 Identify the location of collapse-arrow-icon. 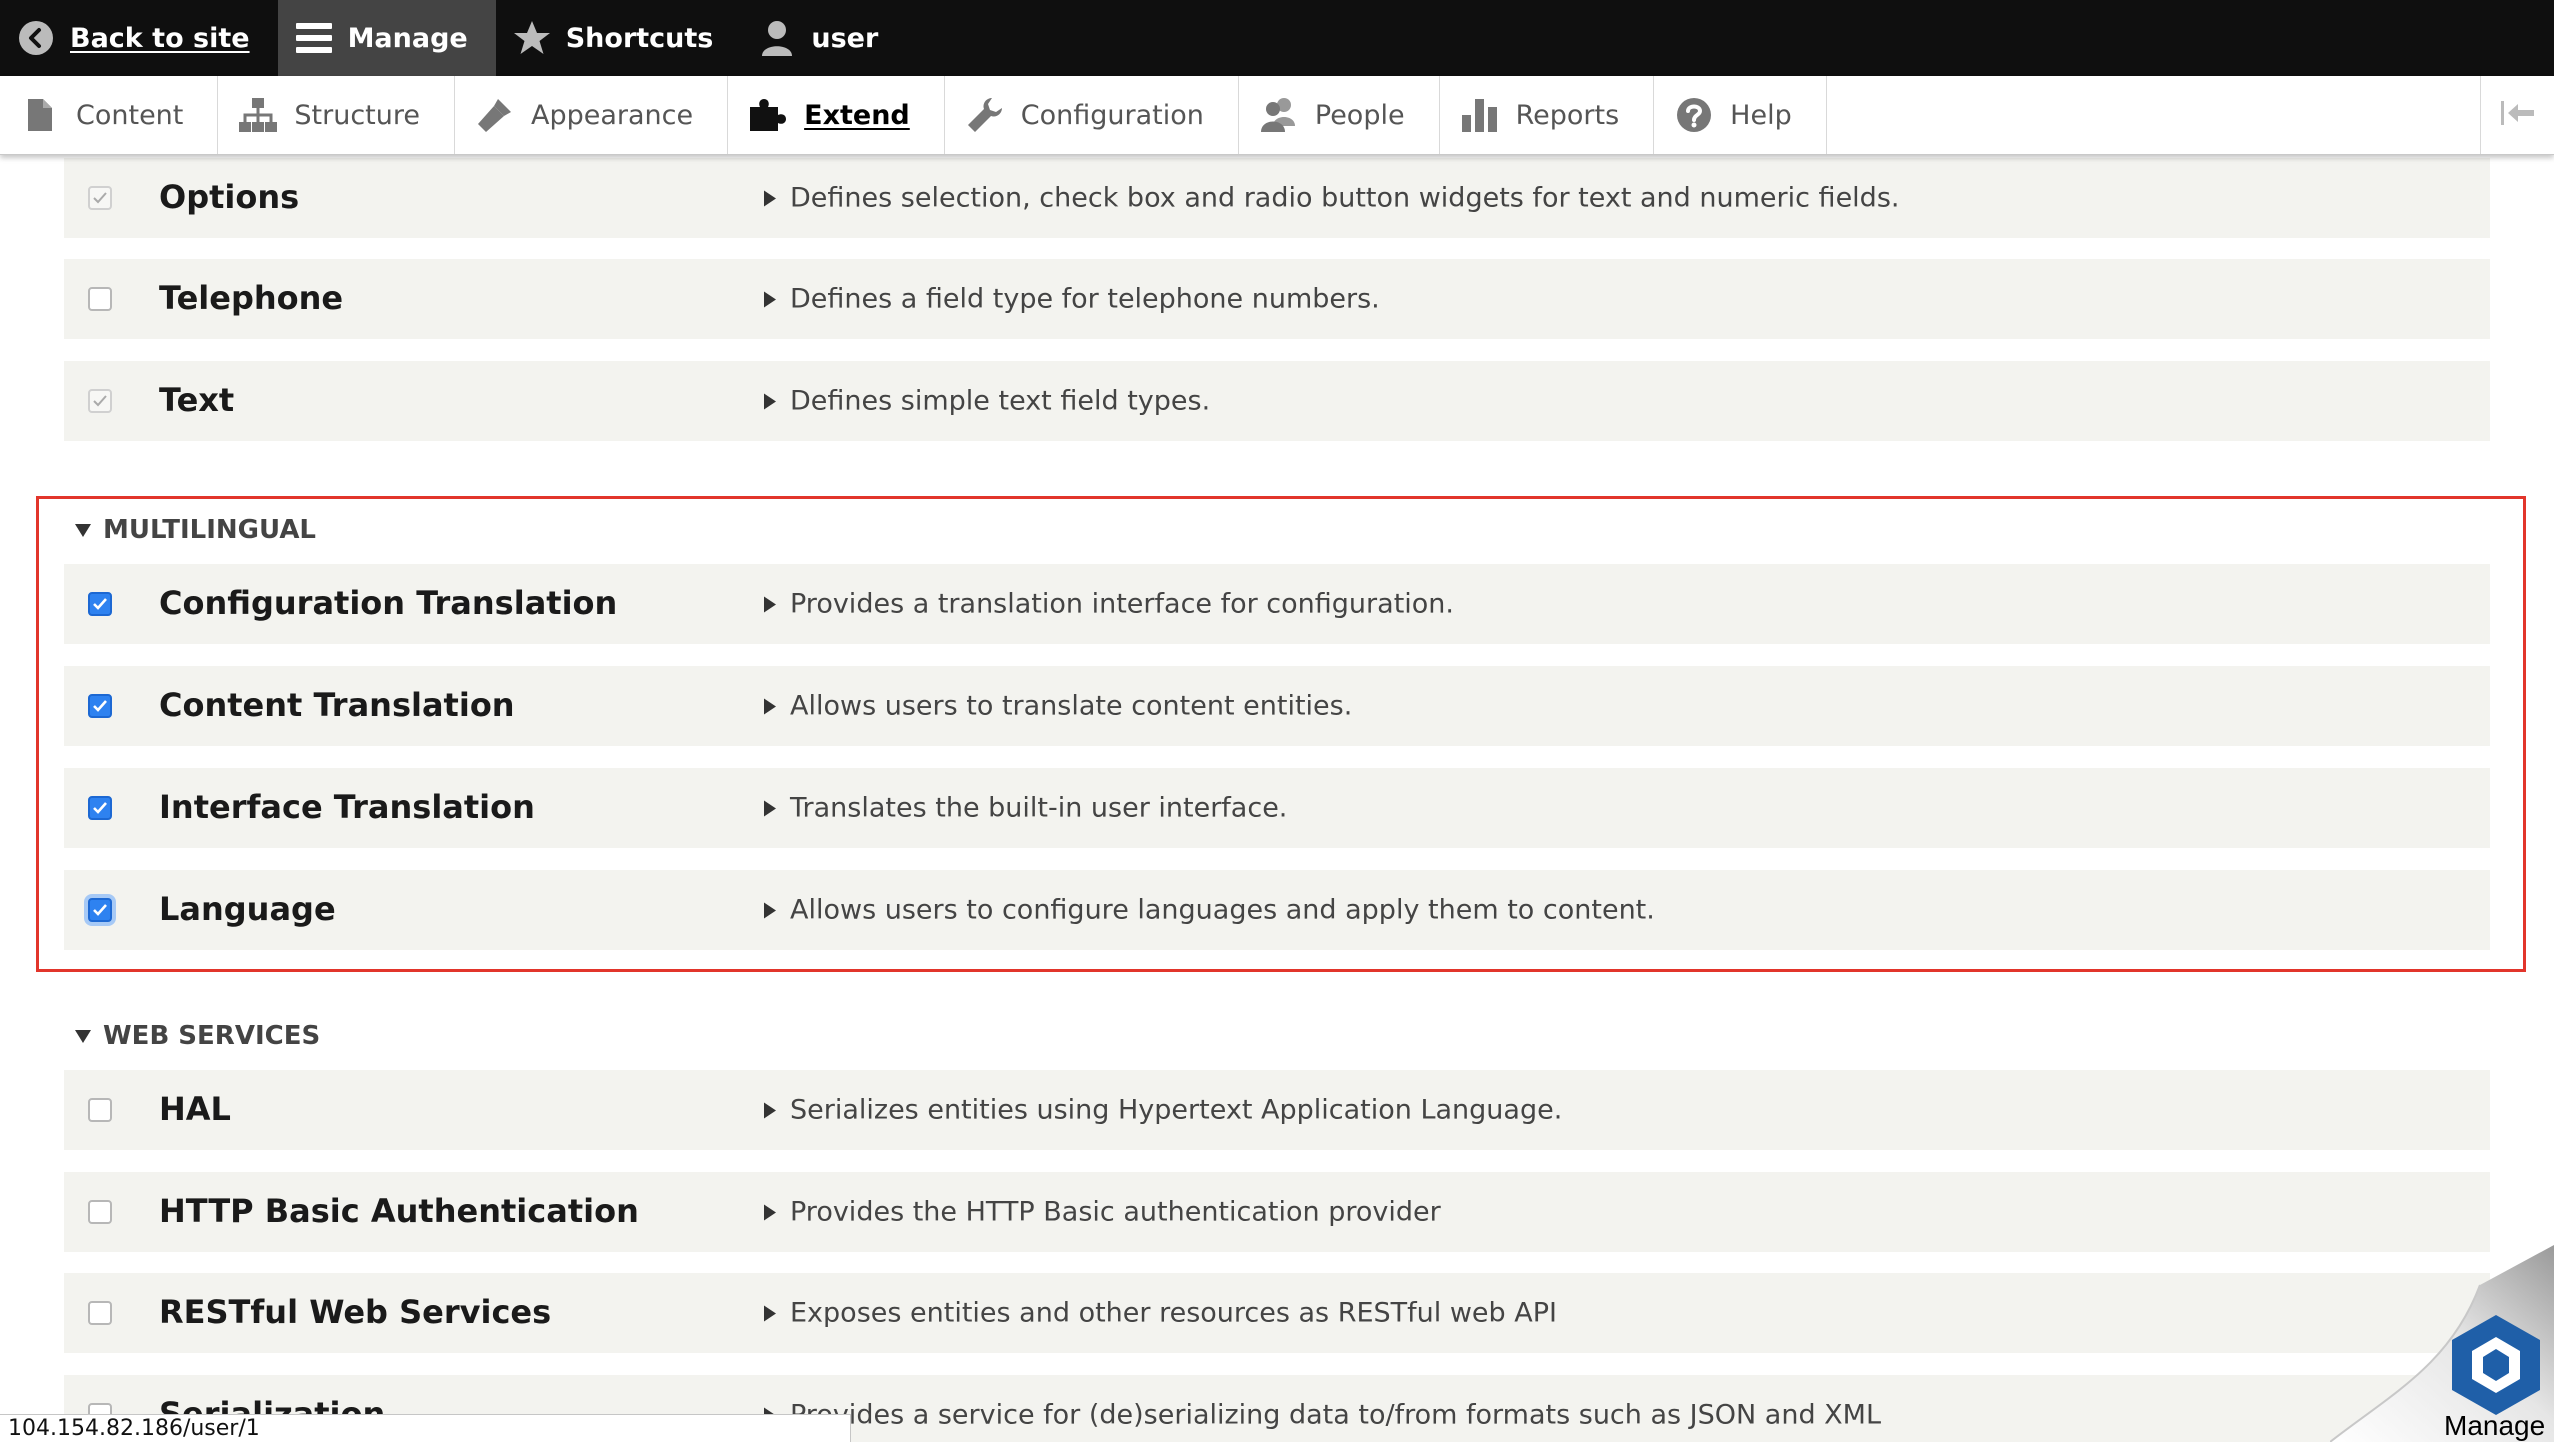
(2518, 115).